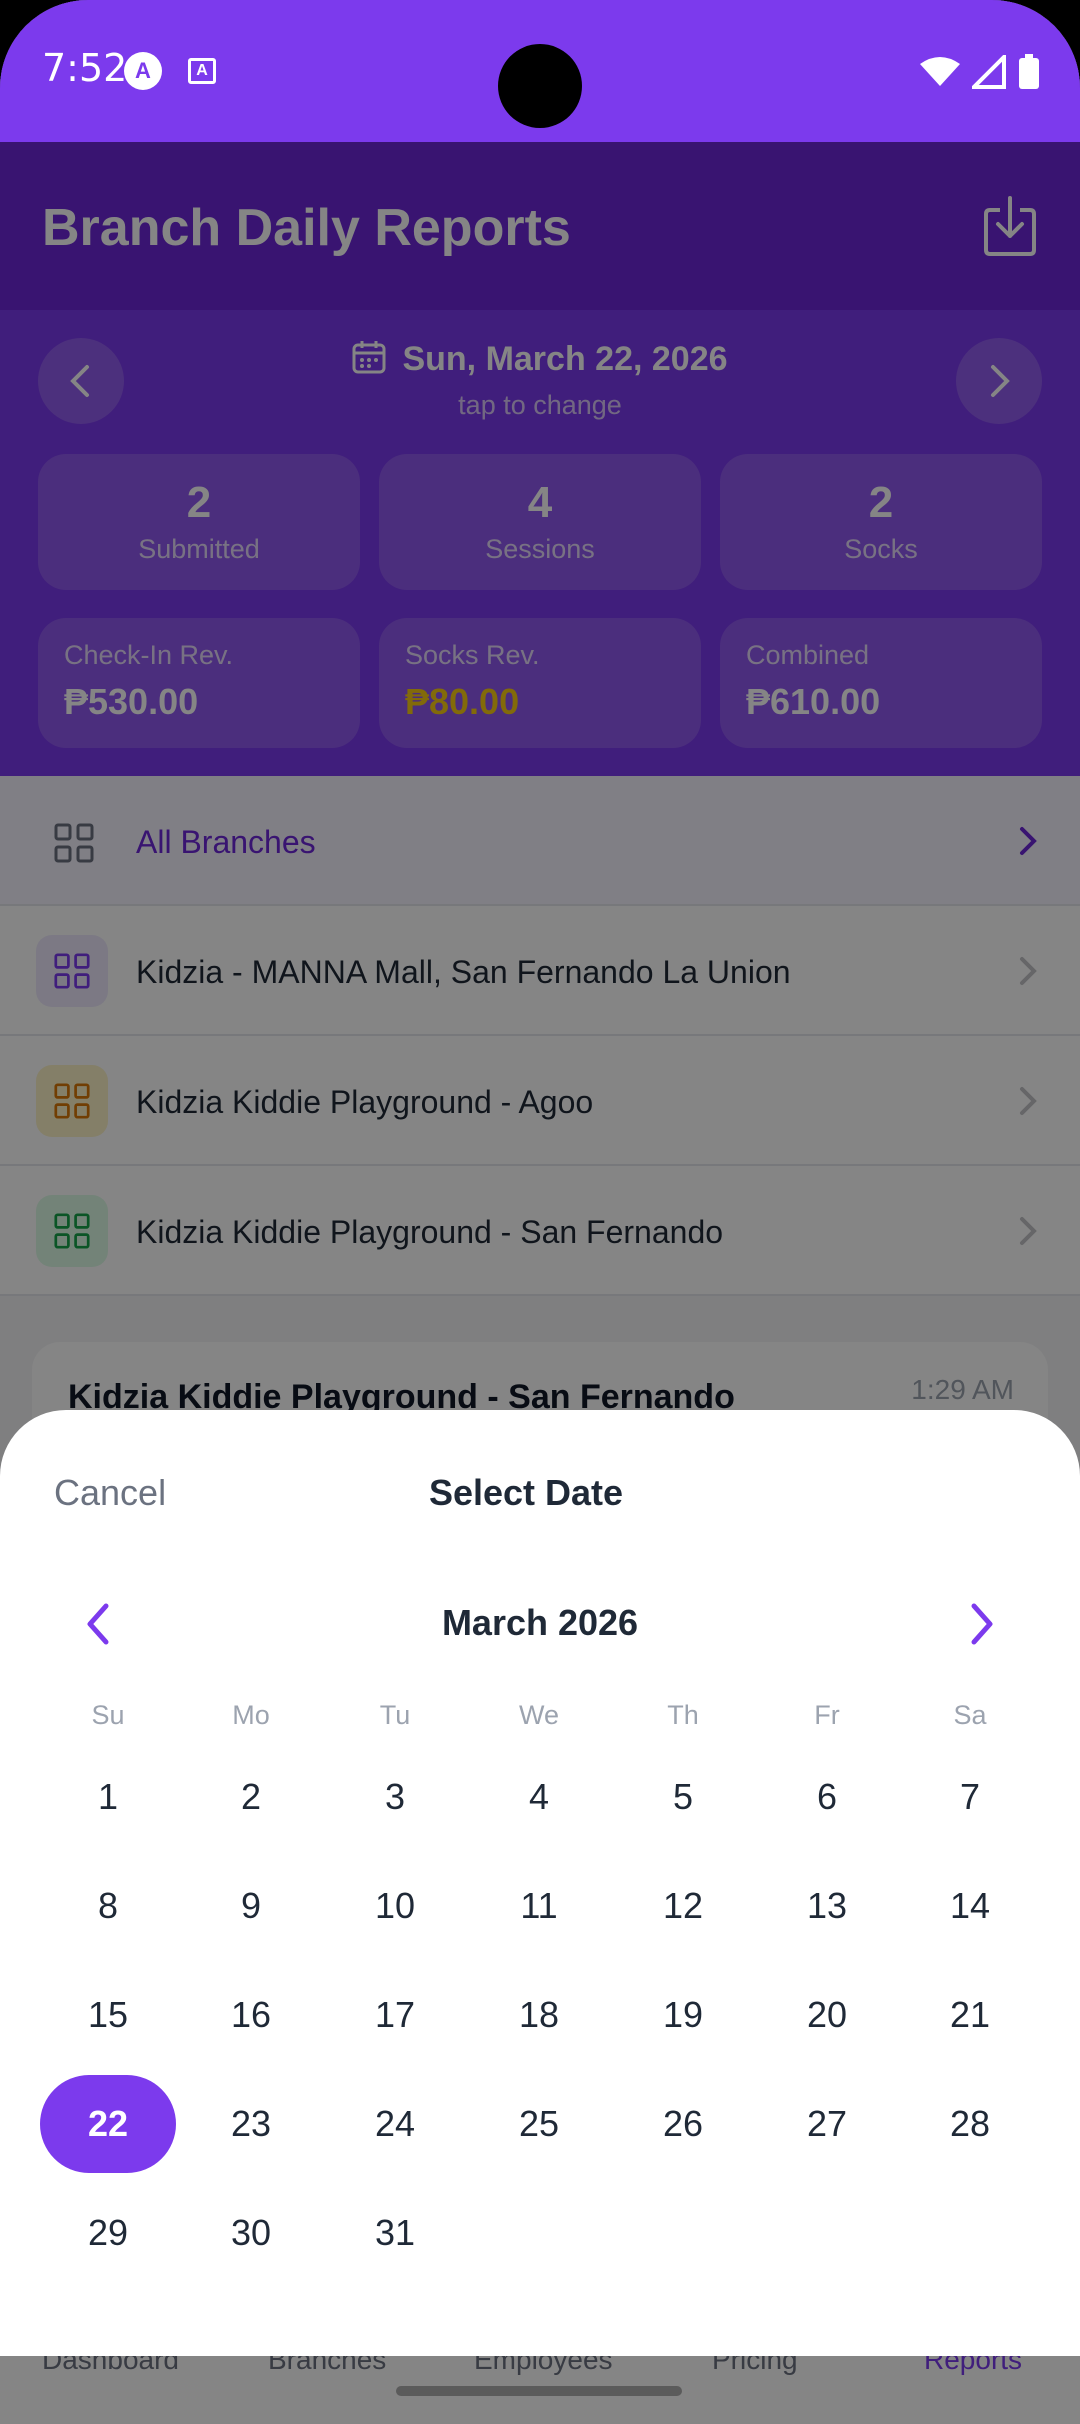  What do you see at coordinates (683, 1797) in the screenshot?
I see `calendar-day: 5` at bounding box center [683, 1797].